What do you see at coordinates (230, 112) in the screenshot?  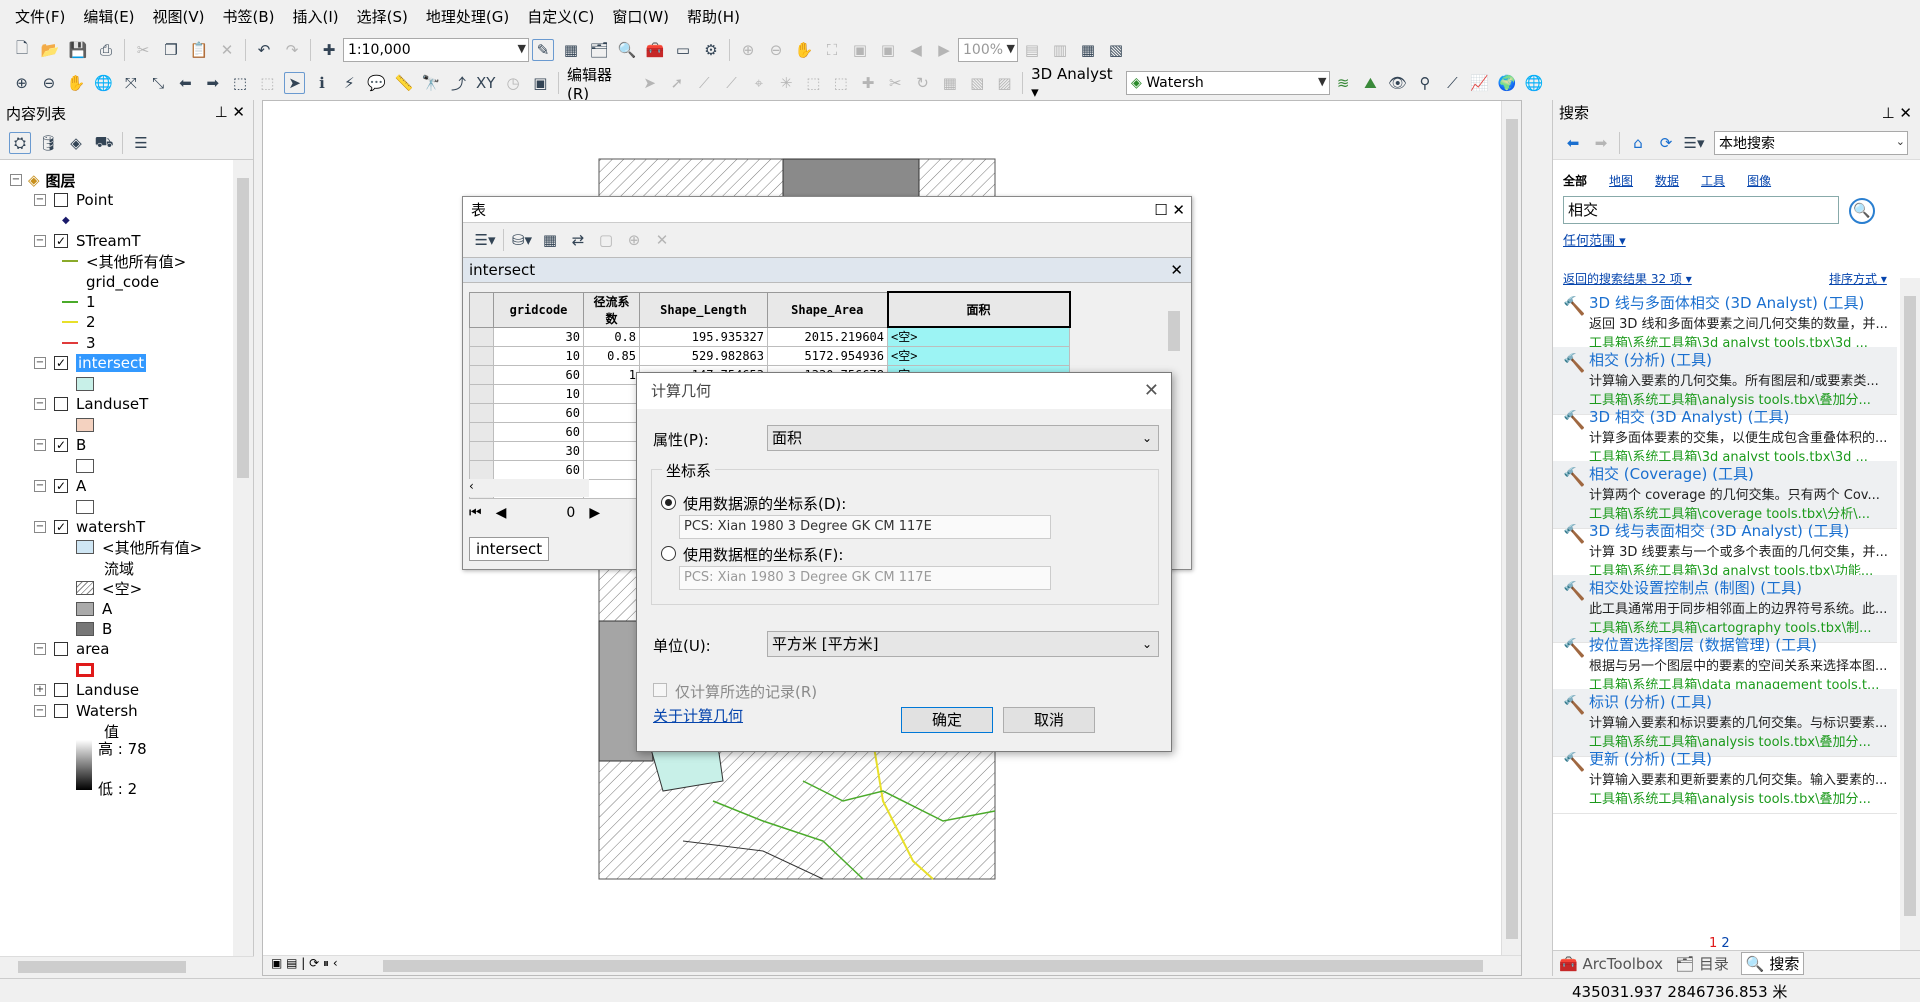 I see `toc-window-controls: ⊥ ✕` at bounding box center [230, 112].